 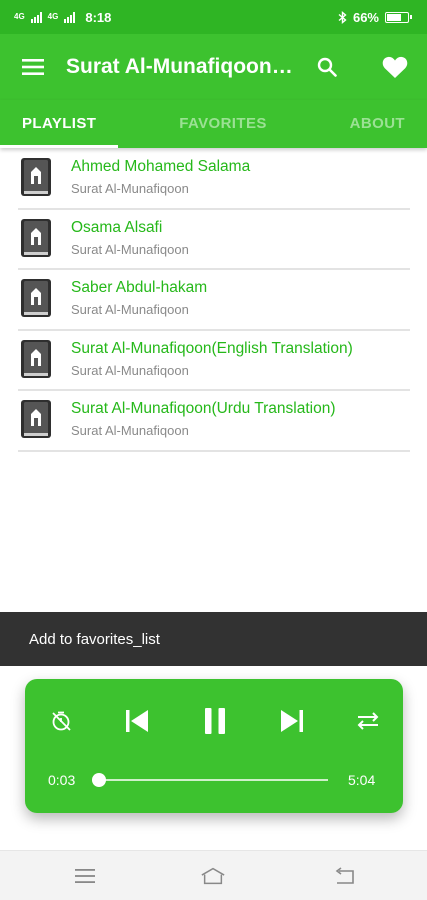 I want to click on network-indicator-2: 4G, so click(x=53, y=17).